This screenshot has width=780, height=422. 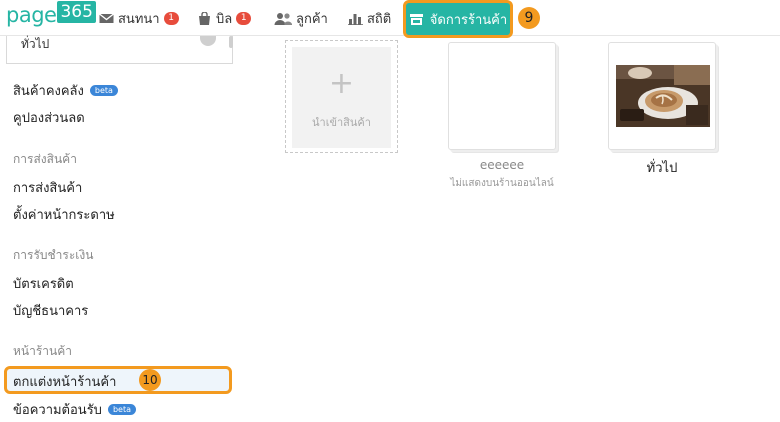 I want to click on sidebar-item-credit-card: บัตรเครดิต, so click(x=43, y=283).